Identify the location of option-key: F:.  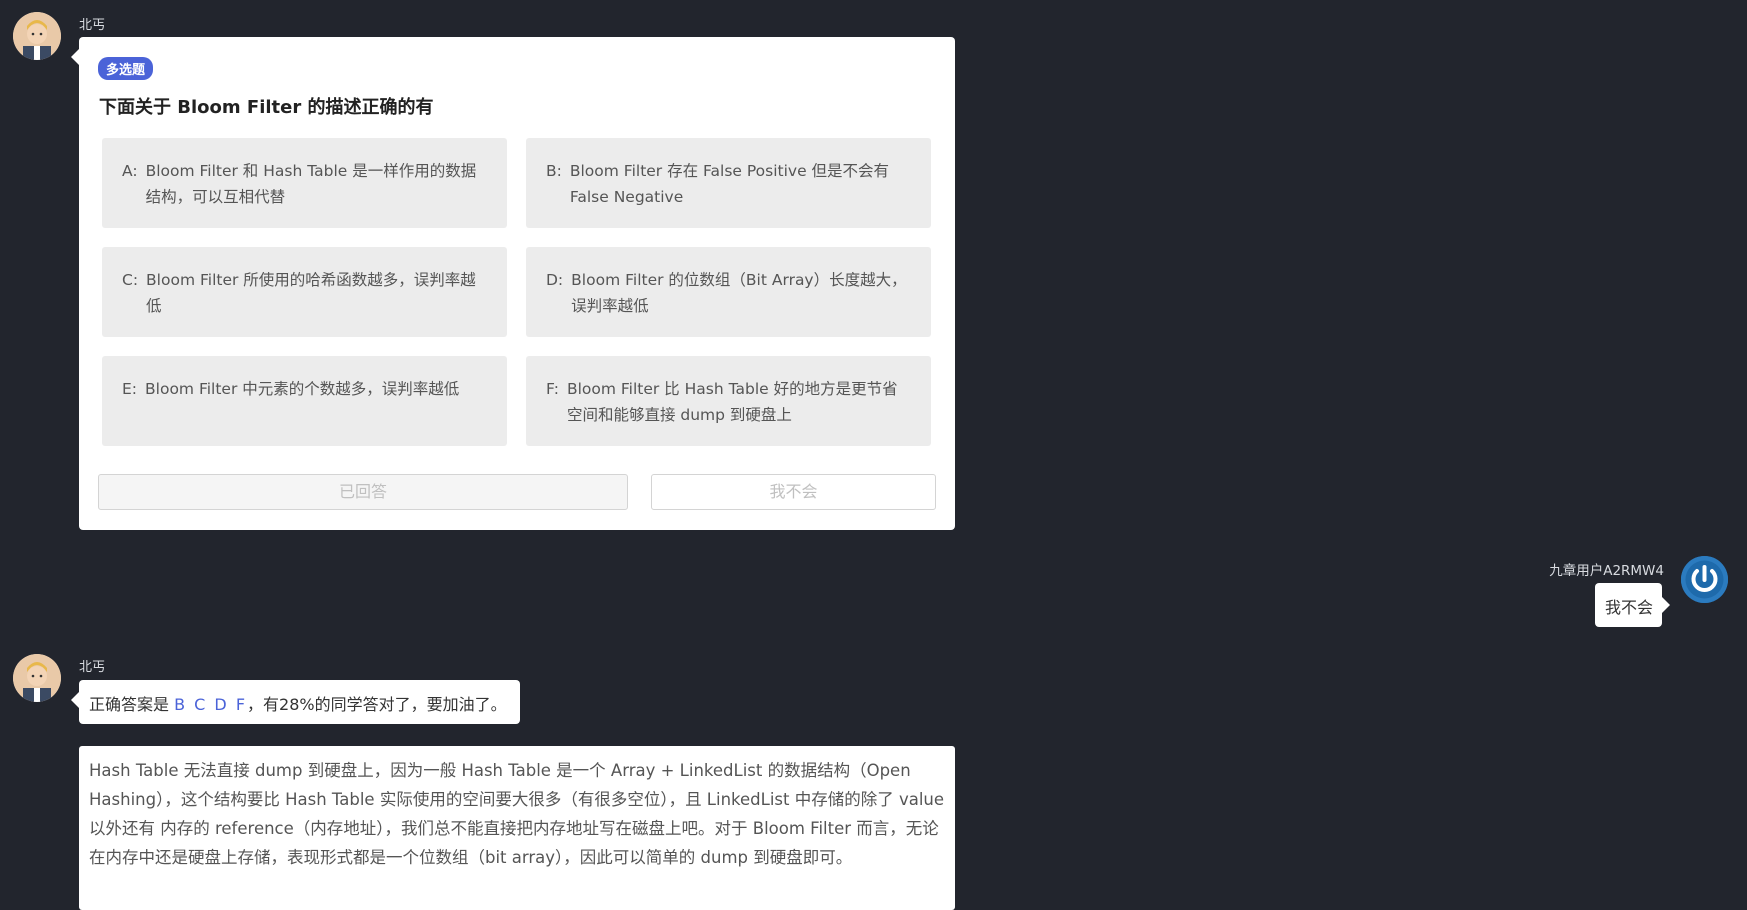
(552, 389).